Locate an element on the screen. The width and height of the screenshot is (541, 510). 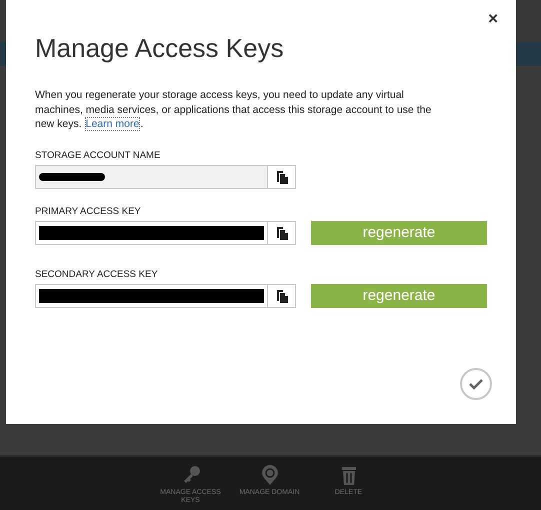
at-pin-icon is located at coordinates (270, 475).